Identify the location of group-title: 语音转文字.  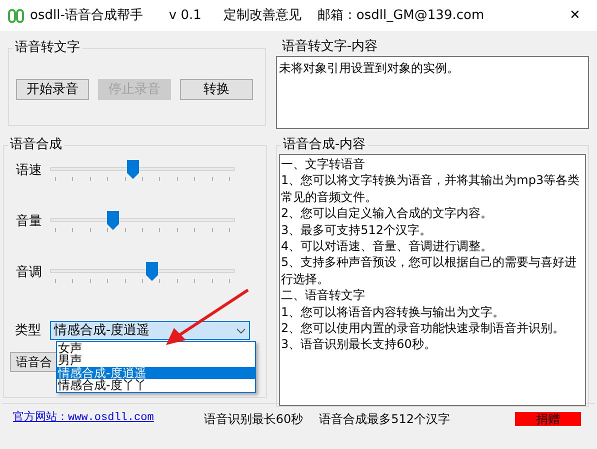
(47, 48).